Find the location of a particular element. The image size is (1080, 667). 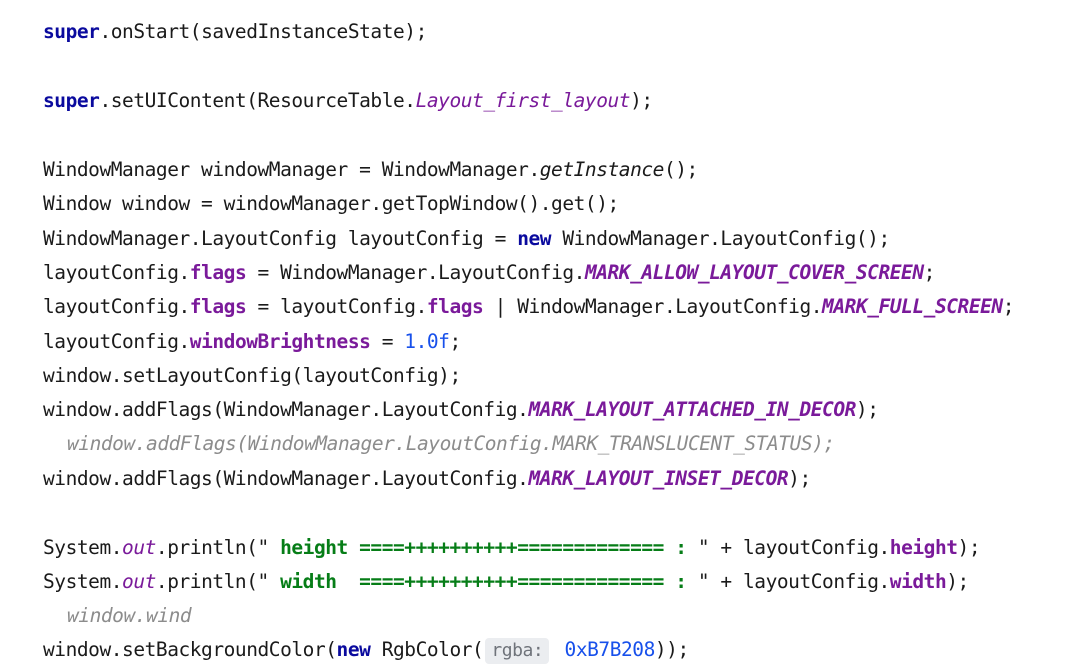

code-line: window.wind is located at coordinates (129, 616).